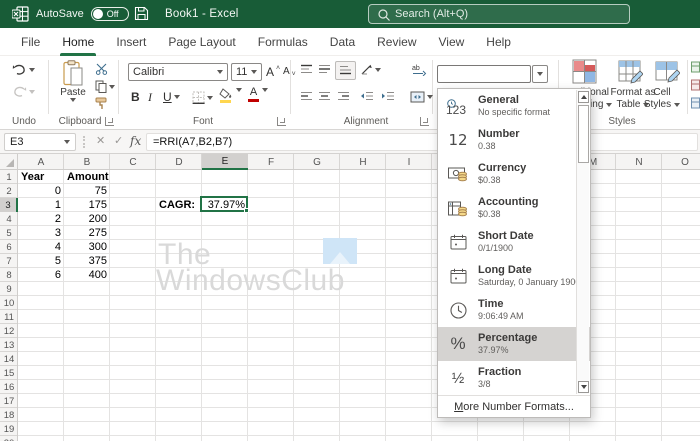  What do you see at coordinates (202, 97) in the screenshot?
I see `borders-button` at bounding box center [202, 97].